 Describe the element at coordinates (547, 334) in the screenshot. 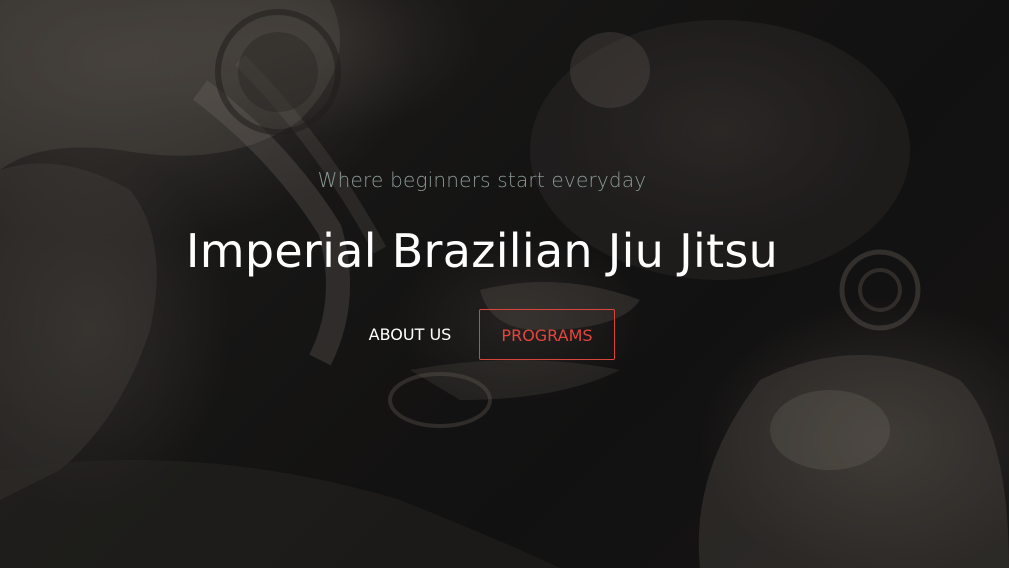

I see `programs-button: PROGRAMS` at that location.